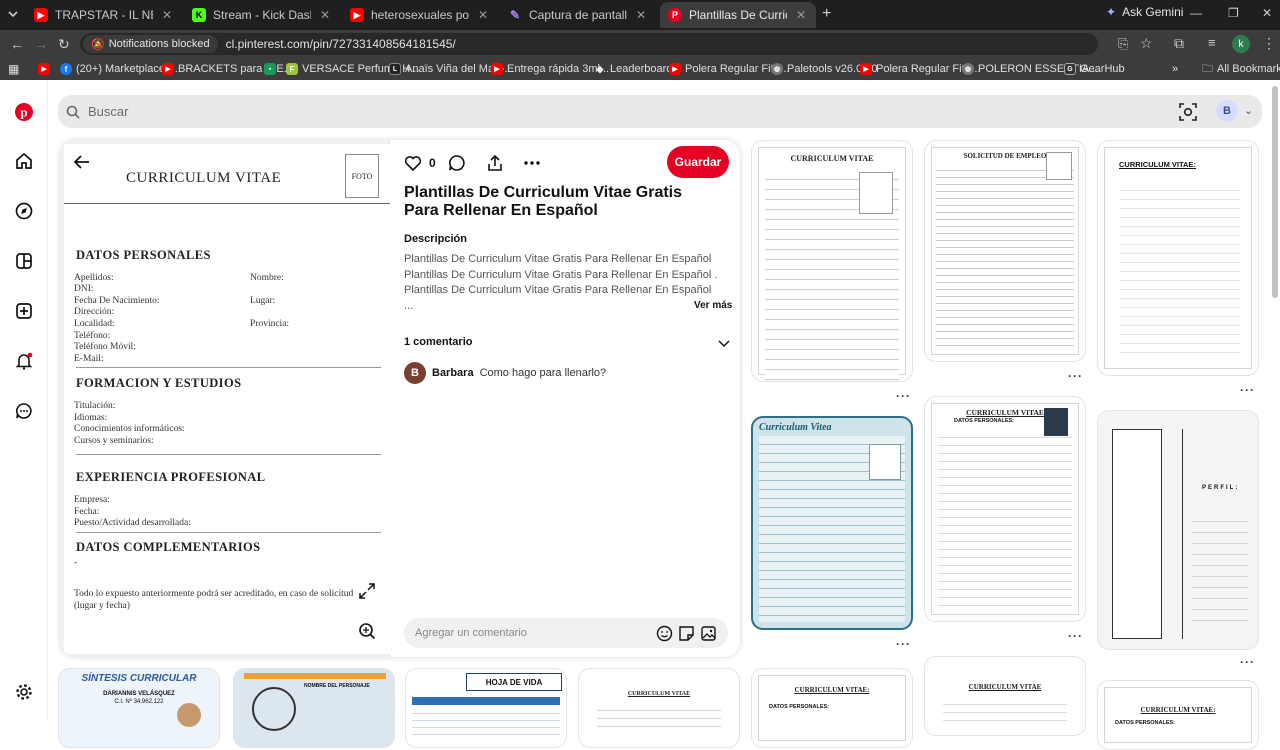 This screenshot has height=750, width=1280. I want to click on menu-kebab-icon: ⋮, so click(1269, 43).